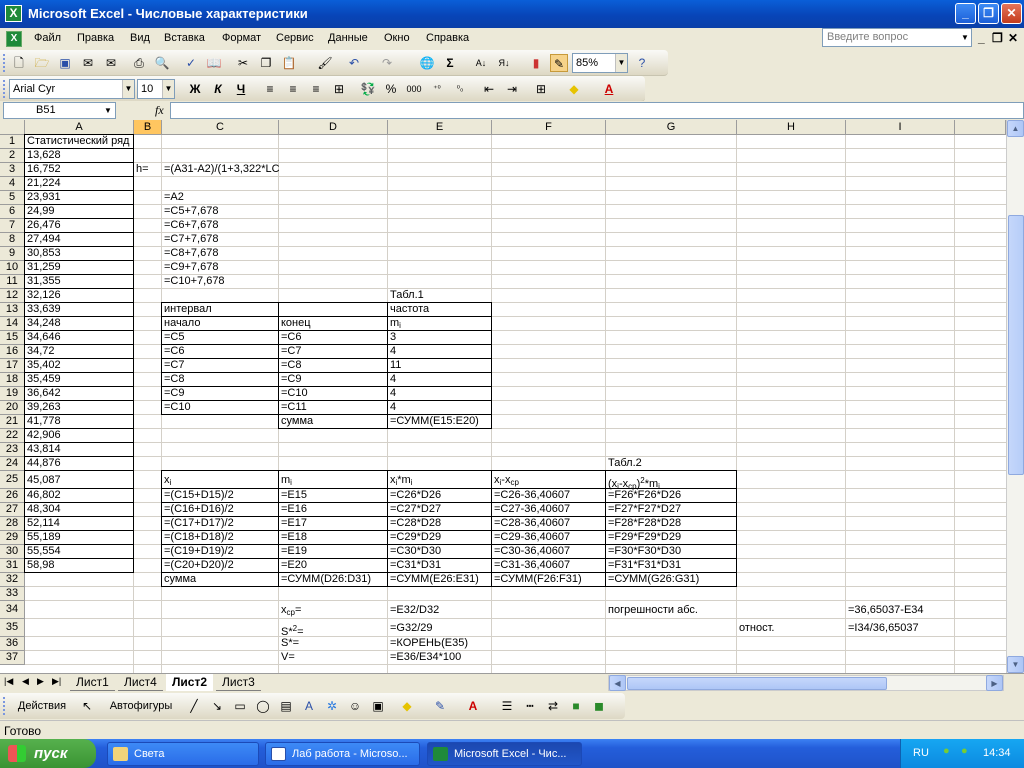 The height and width of the screenshot is (768, 1024). I want to click on cell-d17: =C8, so click(333, 366).